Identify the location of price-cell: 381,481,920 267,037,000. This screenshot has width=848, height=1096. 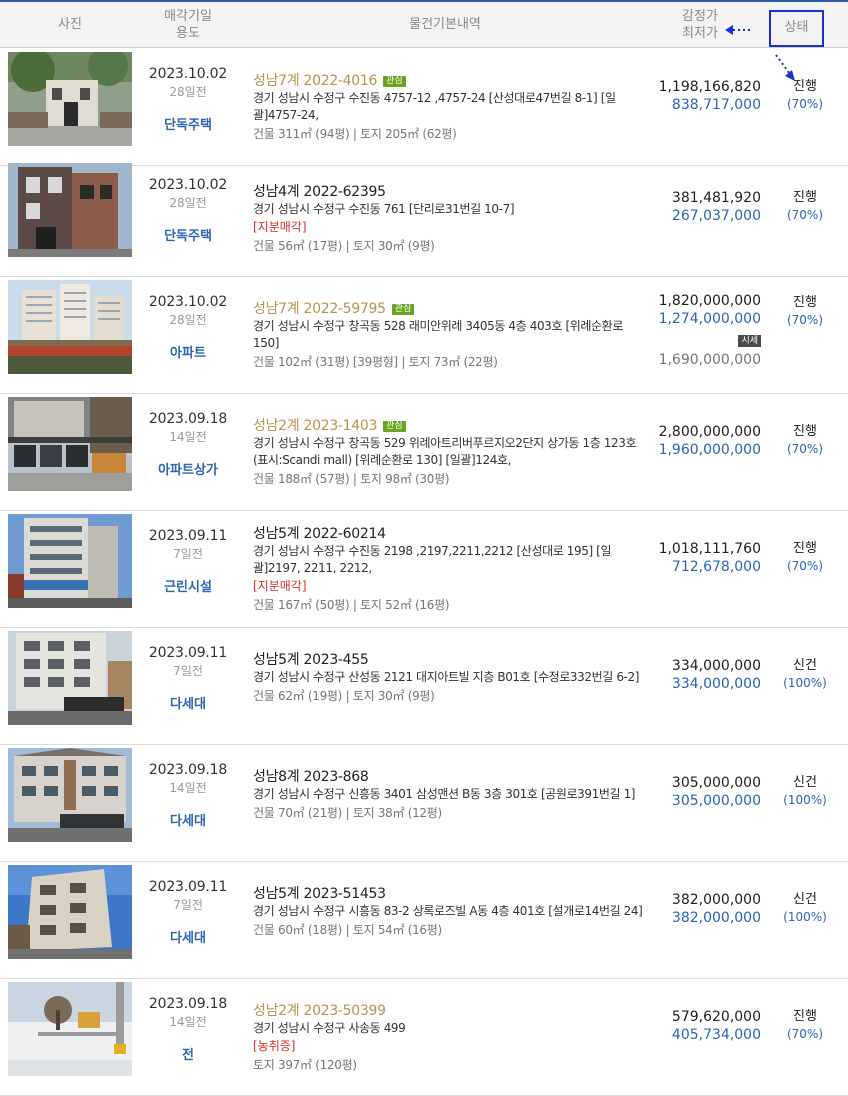
(690, 207).